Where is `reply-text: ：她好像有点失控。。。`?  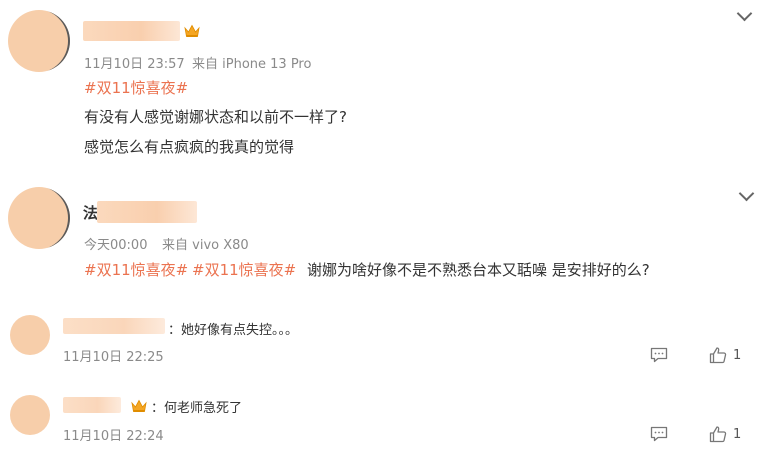
reply-text: ：她好像有点失控。。。 is located at coordinates (233, 330).